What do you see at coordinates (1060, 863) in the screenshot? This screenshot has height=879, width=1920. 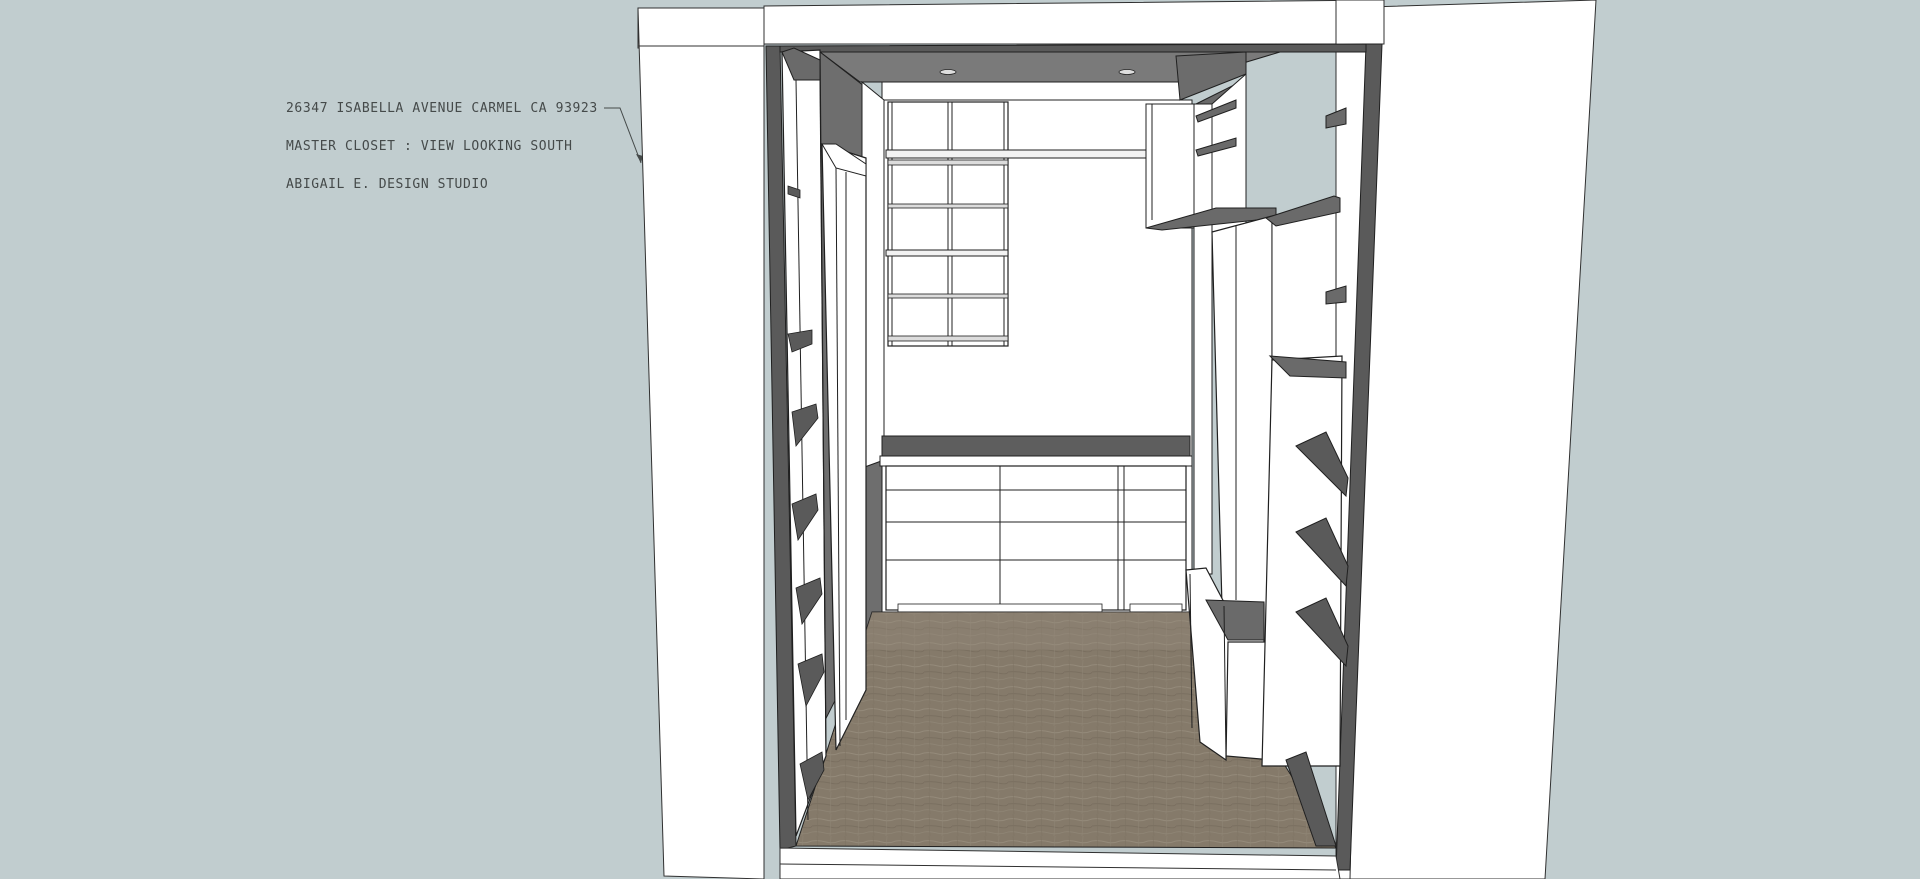 I see `bottom-threshold` at bounding box center [1060, 863].